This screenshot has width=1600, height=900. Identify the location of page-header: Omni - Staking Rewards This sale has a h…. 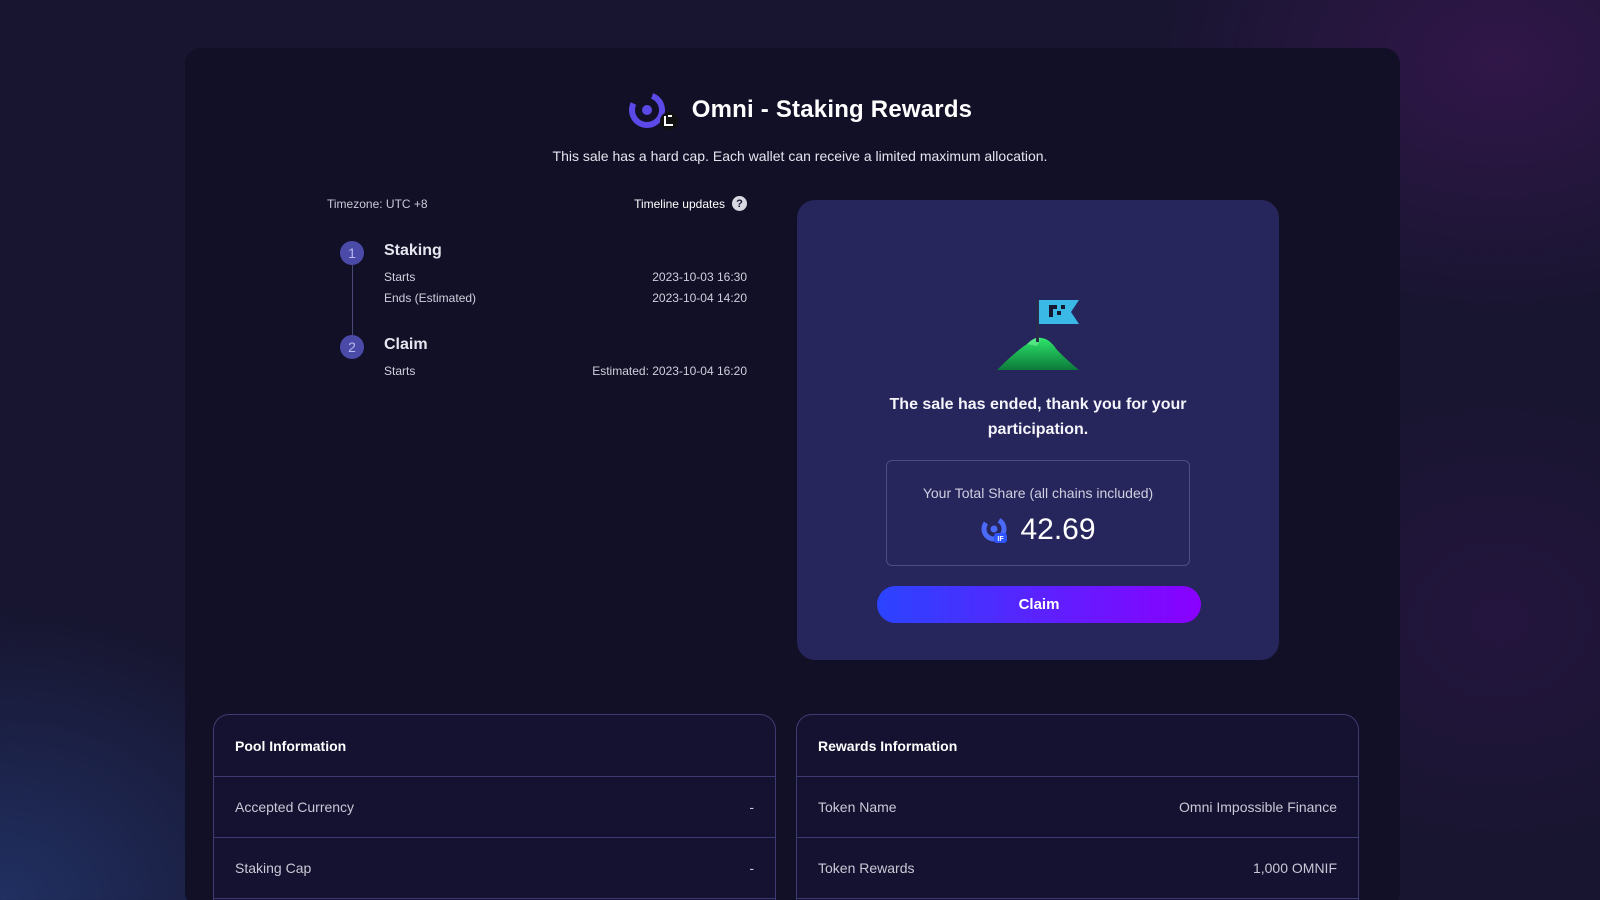
(800, 126).